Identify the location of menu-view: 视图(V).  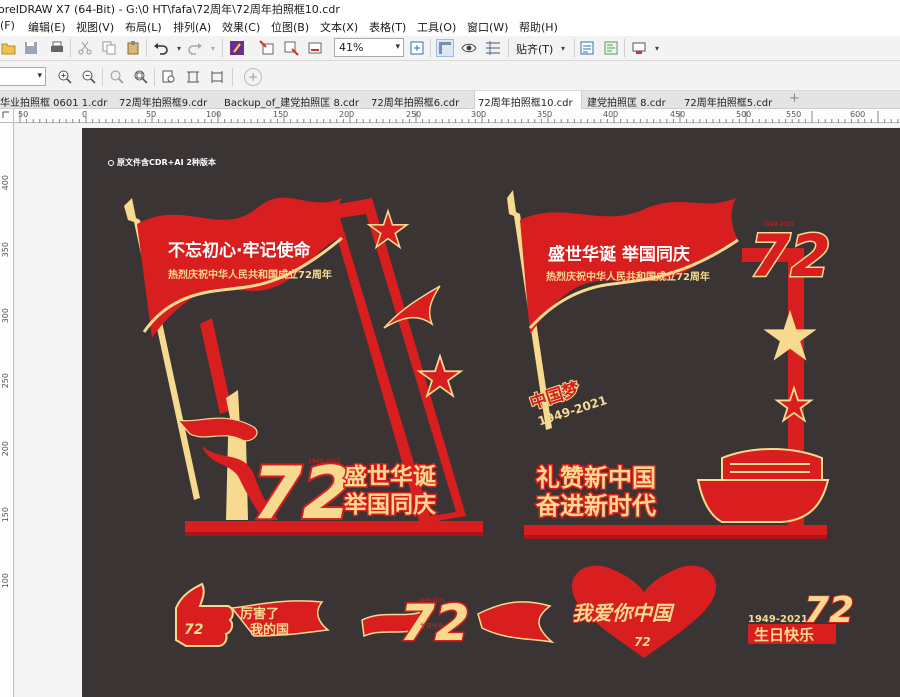
(95, 27).